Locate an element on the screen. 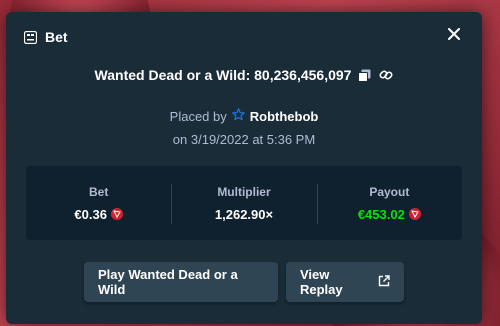 Image resolution: width=500 pixels, height=326 pixels. copy-button is located at coordinates (364, 75).